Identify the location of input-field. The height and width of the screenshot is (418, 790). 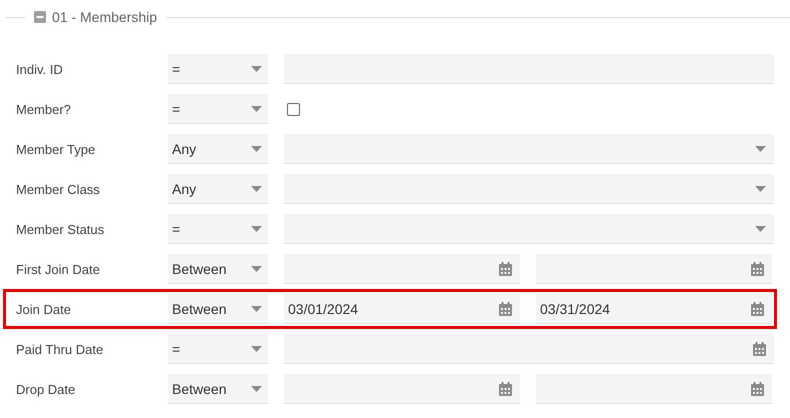
(529, 69).